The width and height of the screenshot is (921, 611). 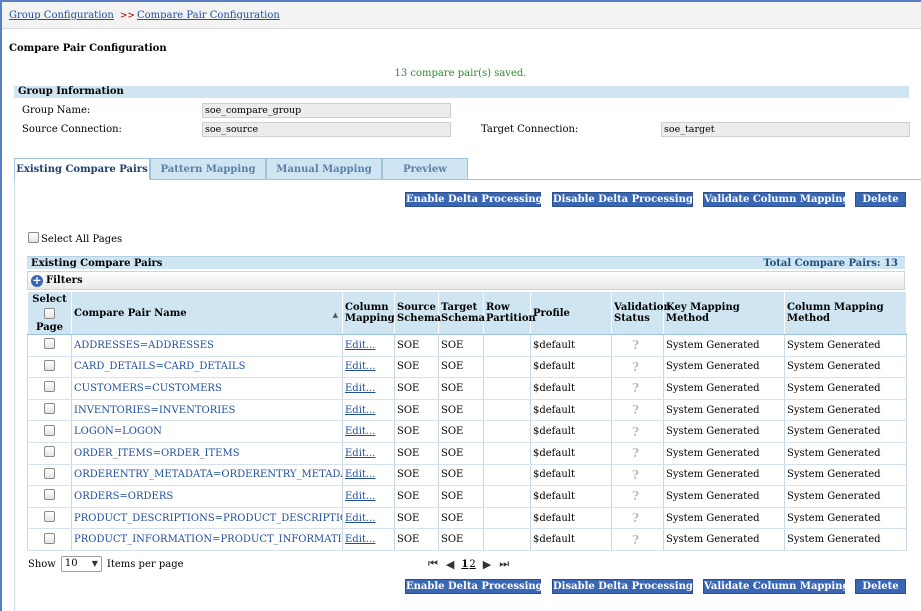 I want to click on compare-pair-name: ORDERENTRY_METADATA=ORDERENTRY_METADATA, so click(x=207, y=475).